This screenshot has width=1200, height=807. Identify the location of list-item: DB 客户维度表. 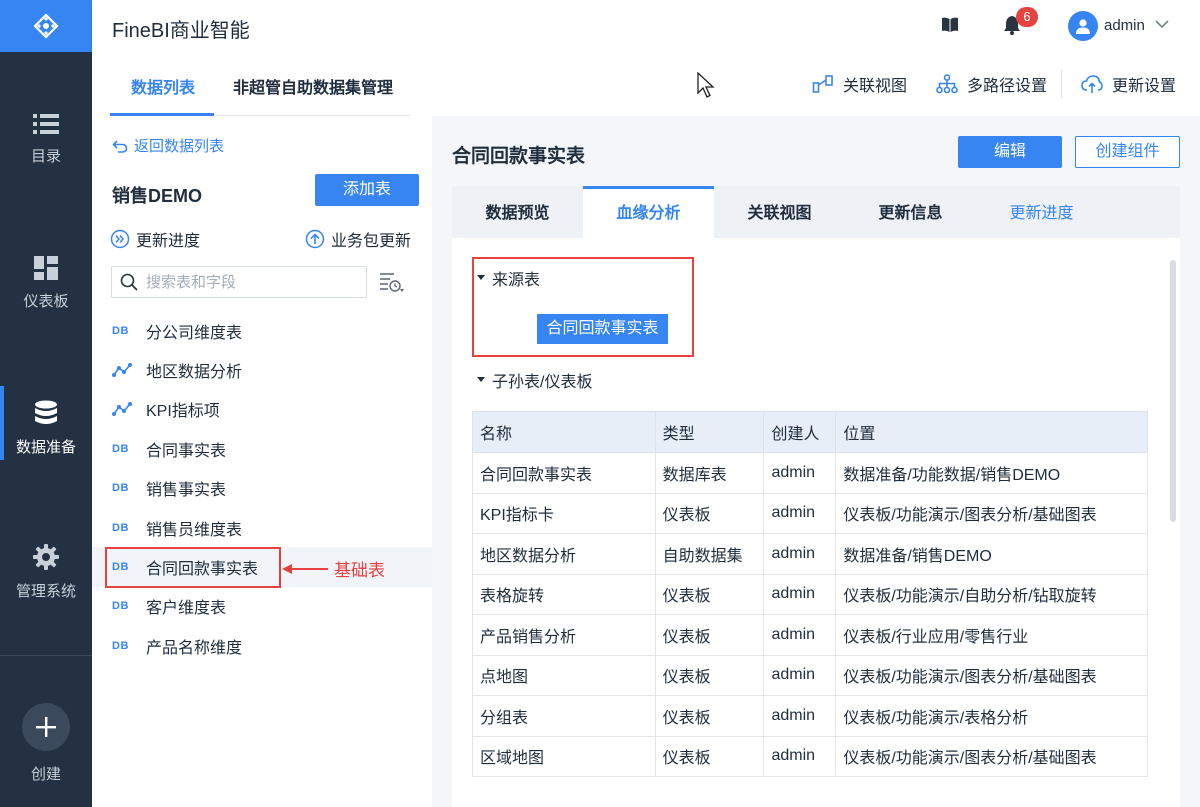
(262, 606).